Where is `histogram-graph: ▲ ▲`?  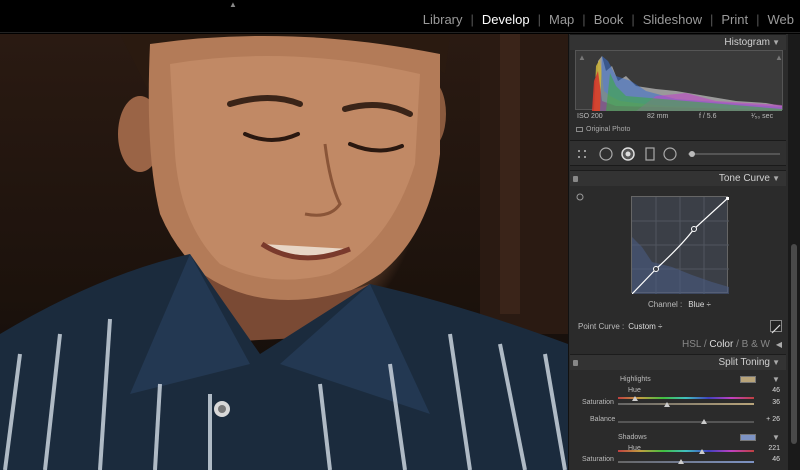 histogram-graph: ▲ ▲ is located at coordinates (679, 80).